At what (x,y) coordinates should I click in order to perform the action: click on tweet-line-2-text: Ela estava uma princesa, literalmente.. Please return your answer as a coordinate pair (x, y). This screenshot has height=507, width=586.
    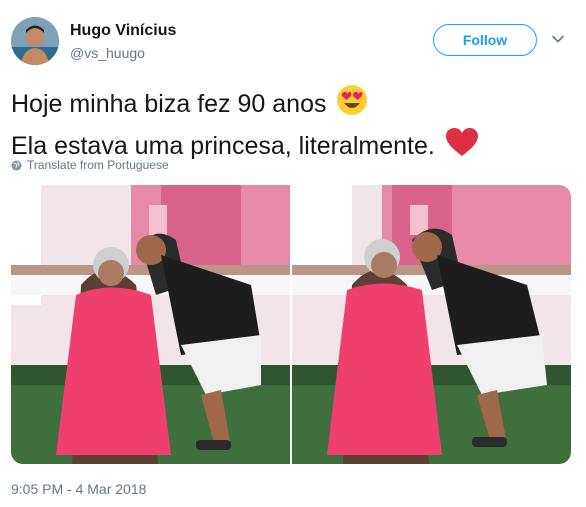
    Looking at the image, I should click on (223, 146).